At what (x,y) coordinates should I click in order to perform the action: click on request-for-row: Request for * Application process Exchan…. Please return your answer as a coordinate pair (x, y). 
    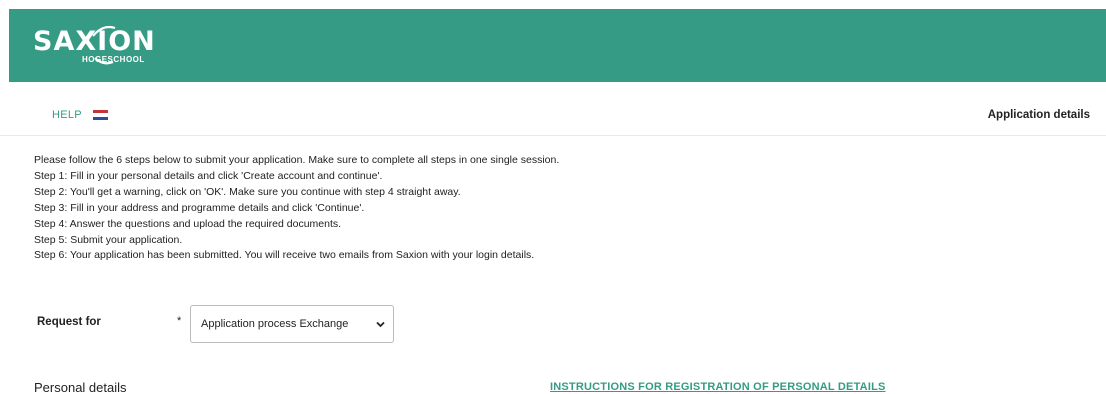
    Looking at the image, I should click on (237, 324).